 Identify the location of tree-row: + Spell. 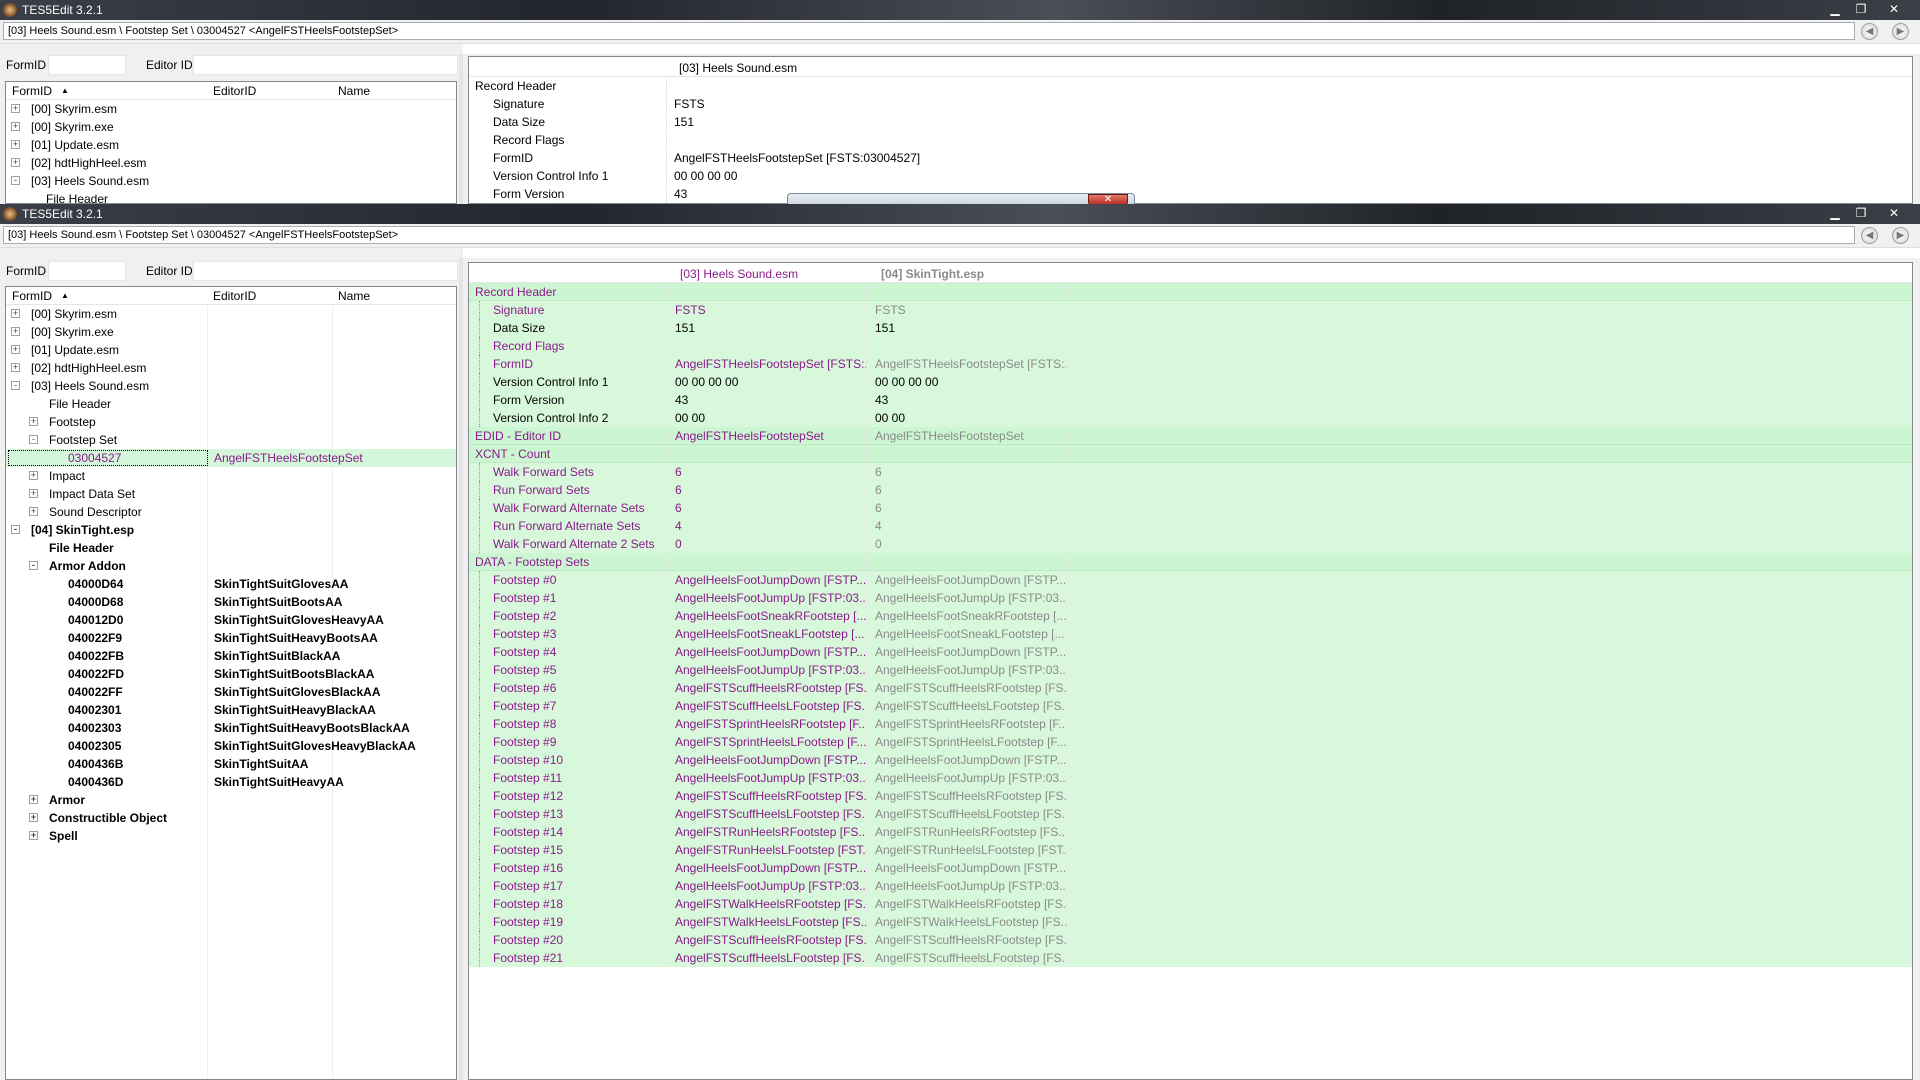
(231, 836).